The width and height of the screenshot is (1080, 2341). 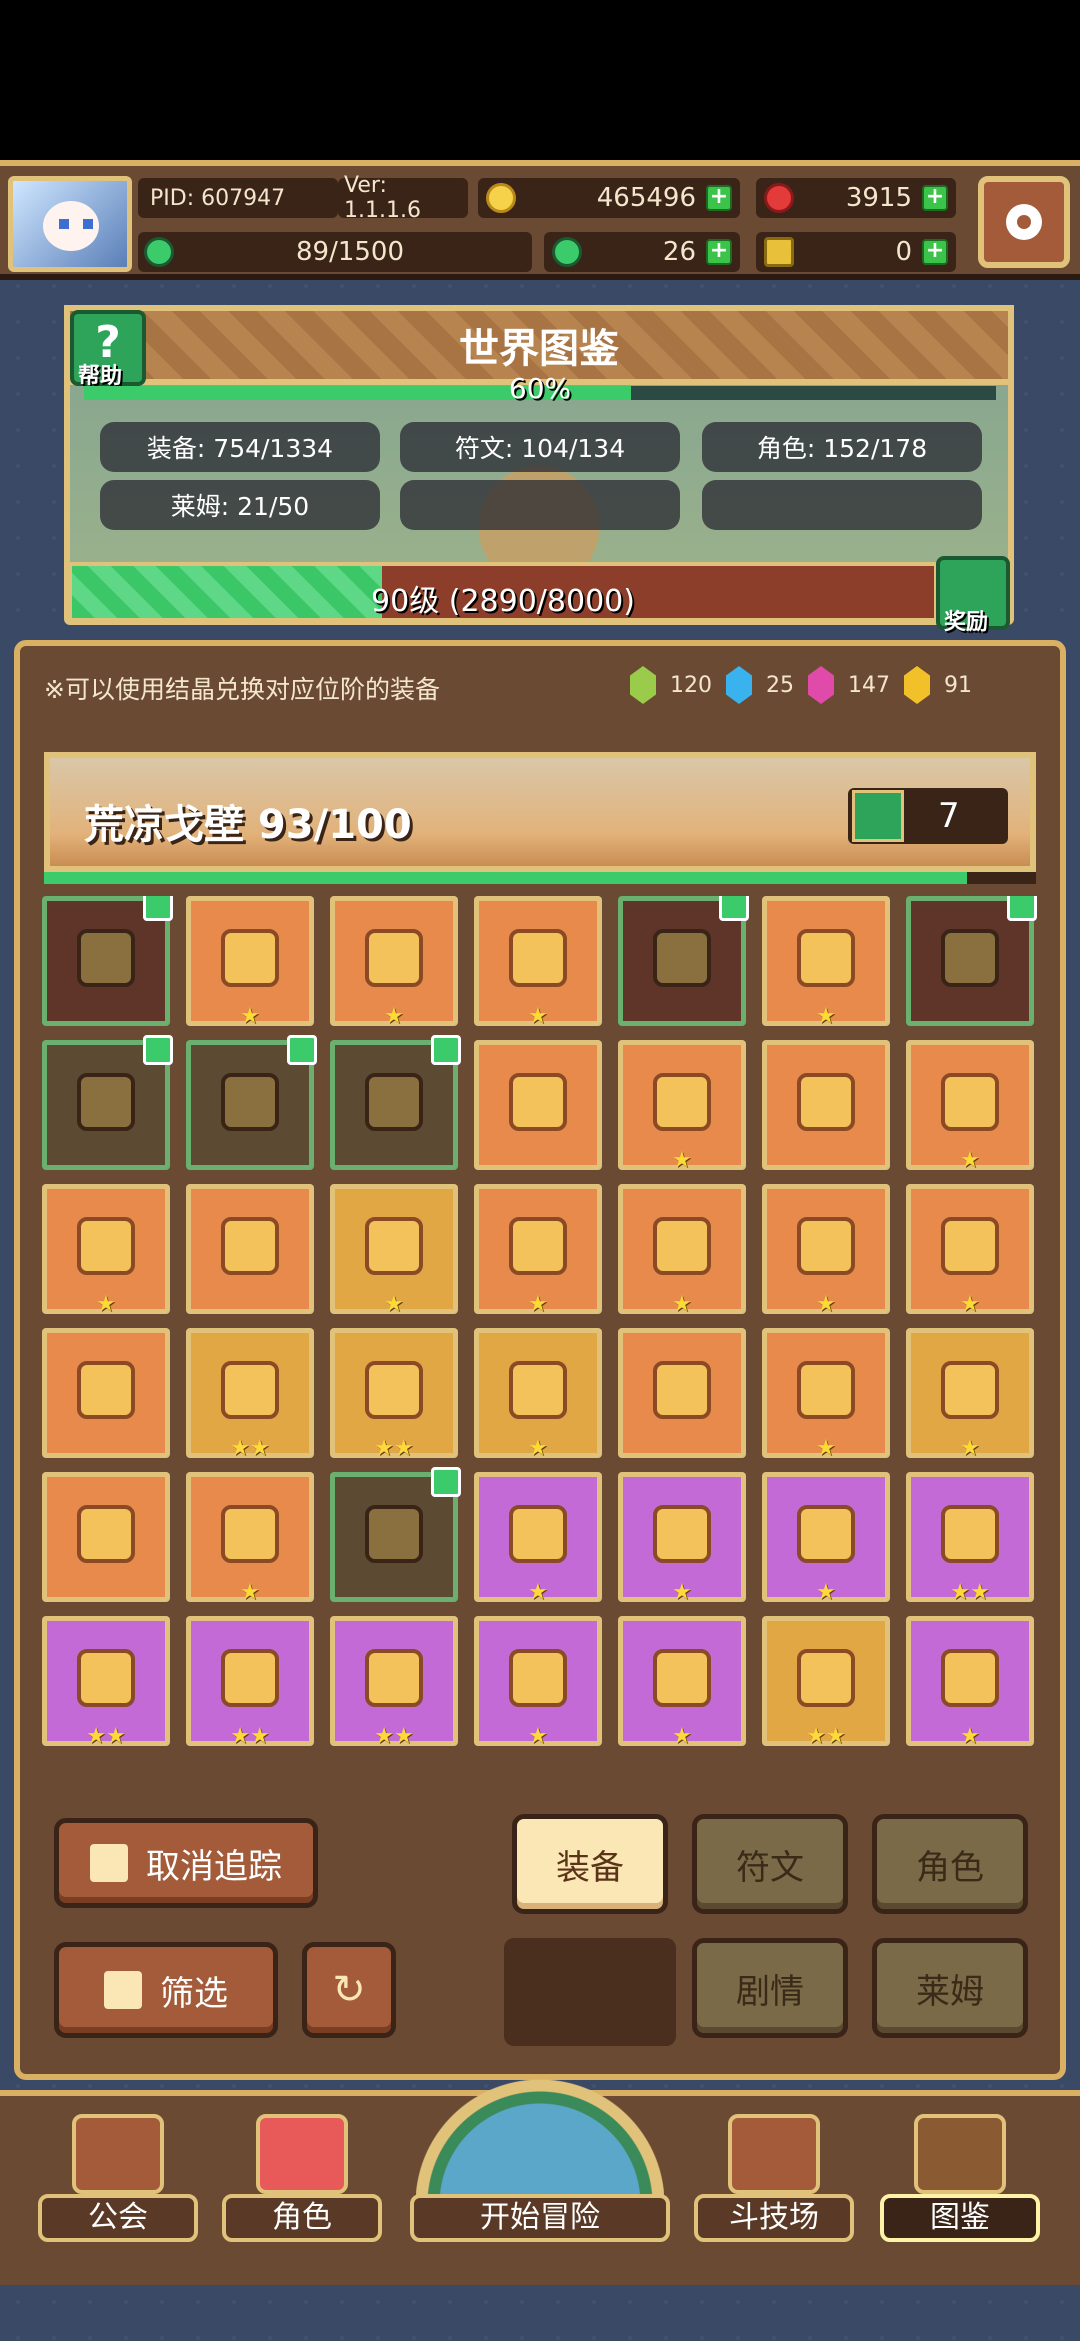 I want to click on add-key-button: +, so click(x=935, y=252).